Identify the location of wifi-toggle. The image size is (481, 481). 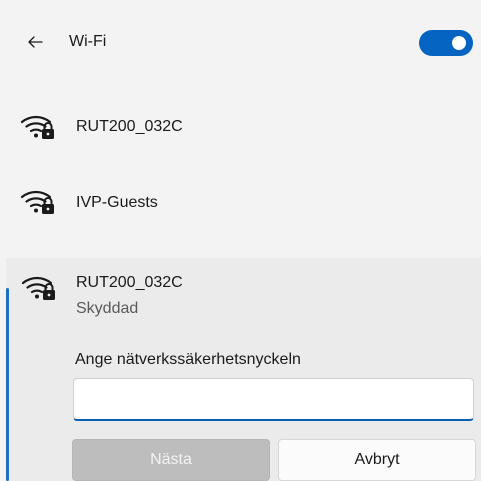
(446, 43).